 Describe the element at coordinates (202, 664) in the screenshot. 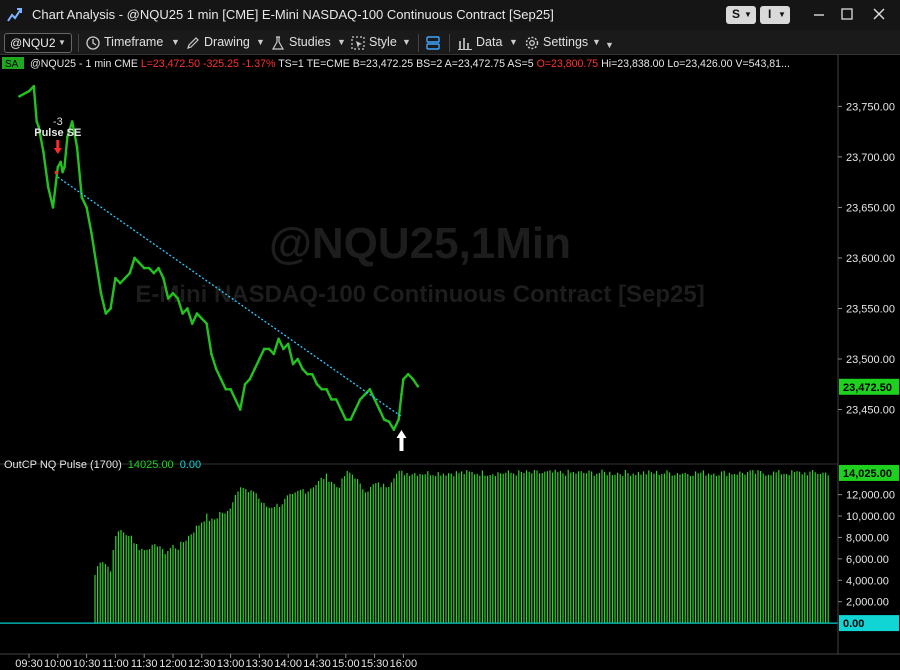

I see `time-tick-label: 12:30` at that location.